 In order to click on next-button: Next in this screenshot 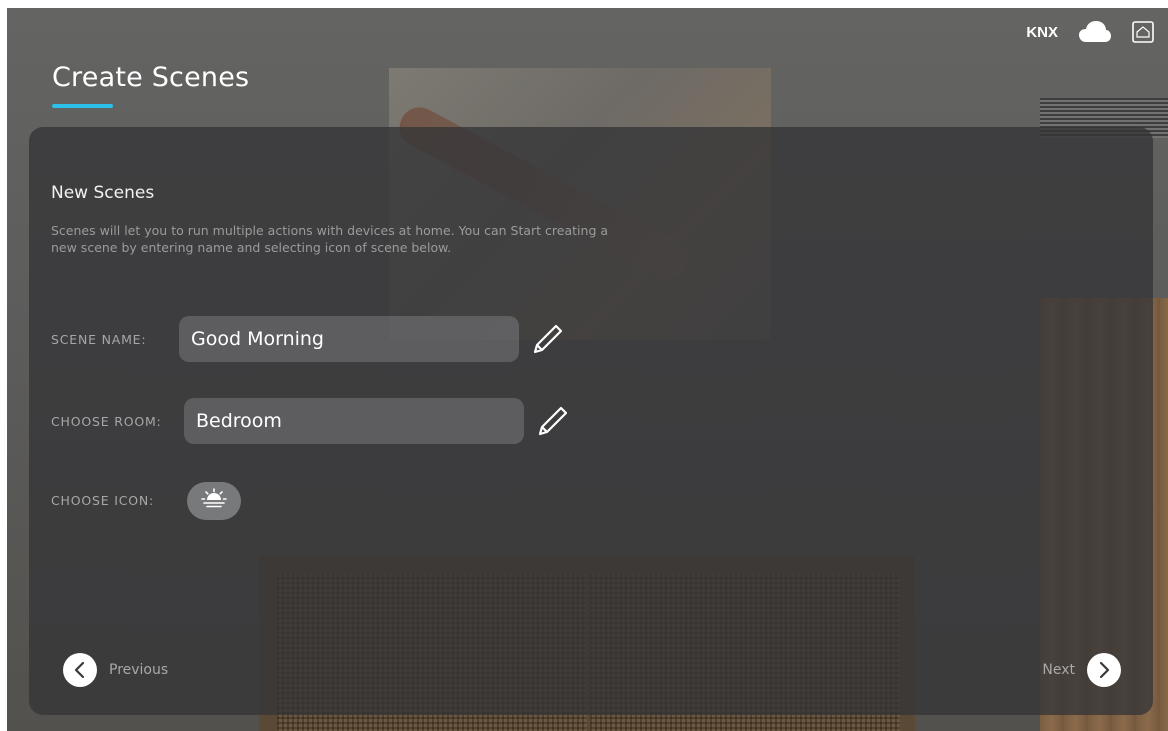, I will do `click(1081, 670)`.